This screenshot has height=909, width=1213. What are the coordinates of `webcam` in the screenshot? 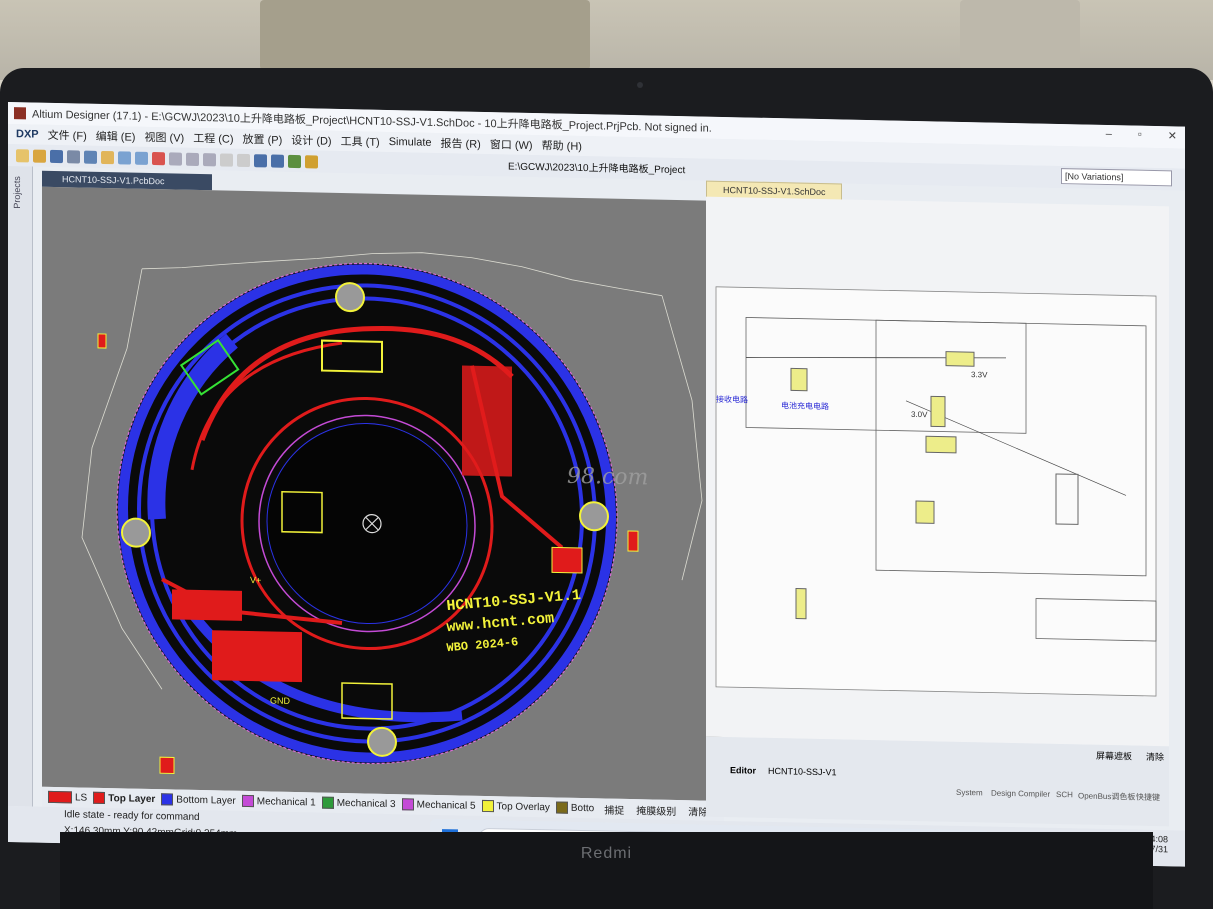 It's located at (640, 85).